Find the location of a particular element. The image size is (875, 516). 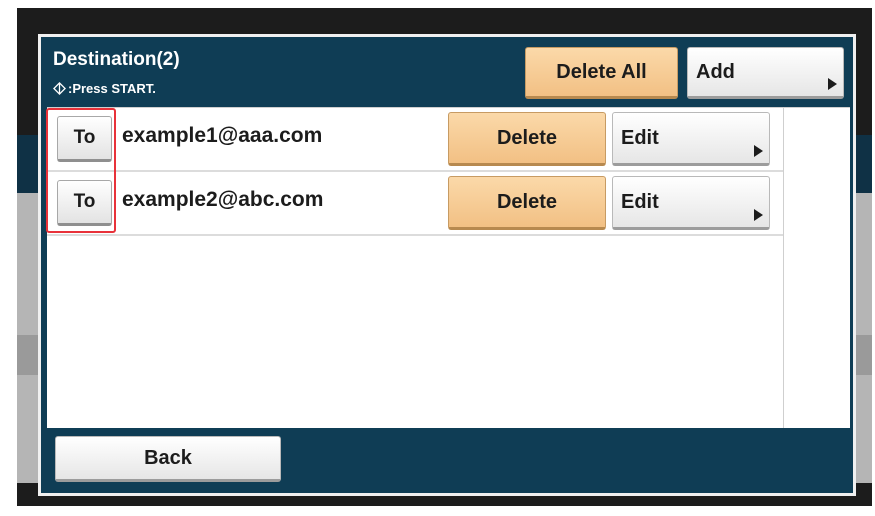

back-button: Back is located at coordinates (168, 459).